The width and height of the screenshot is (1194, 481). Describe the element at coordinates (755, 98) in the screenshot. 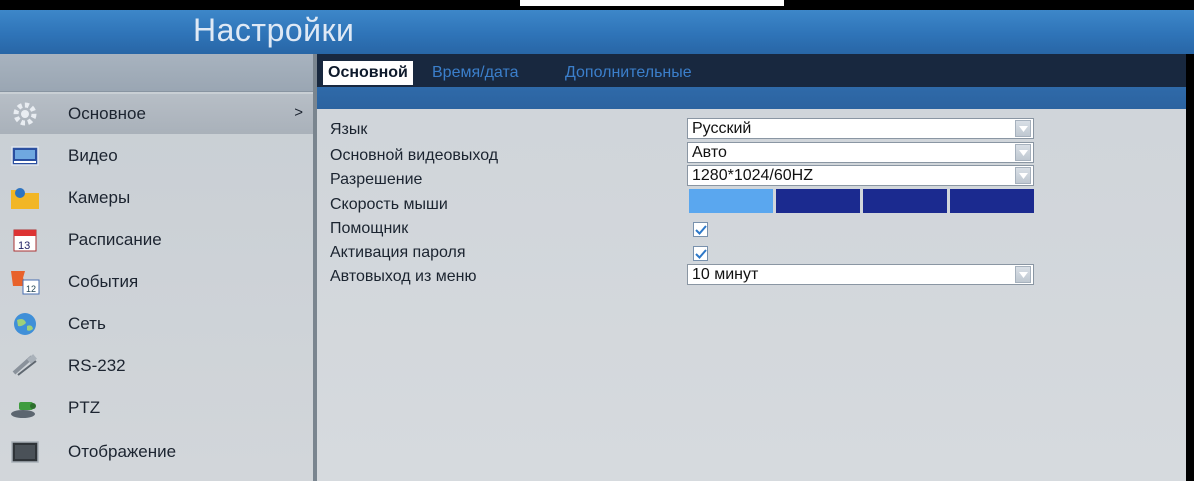

I see `tab-bar-shade` at that location.